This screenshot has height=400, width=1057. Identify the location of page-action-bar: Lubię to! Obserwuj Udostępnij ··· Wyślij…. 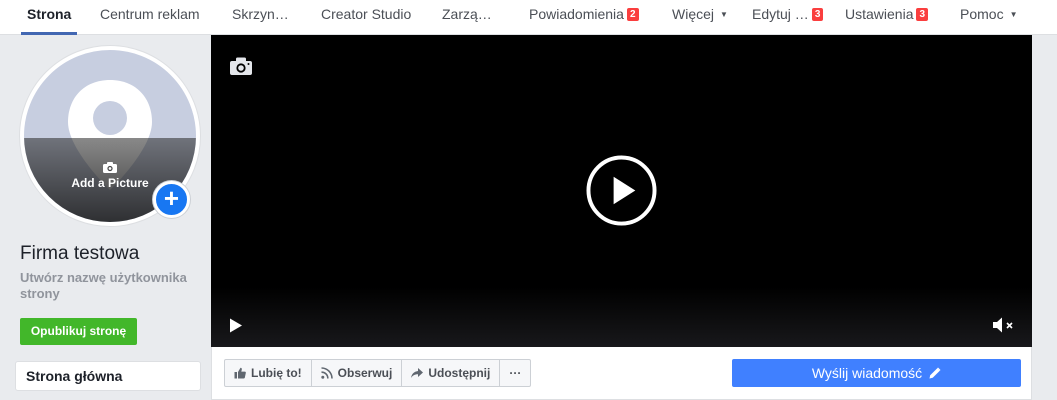
(621, 373).